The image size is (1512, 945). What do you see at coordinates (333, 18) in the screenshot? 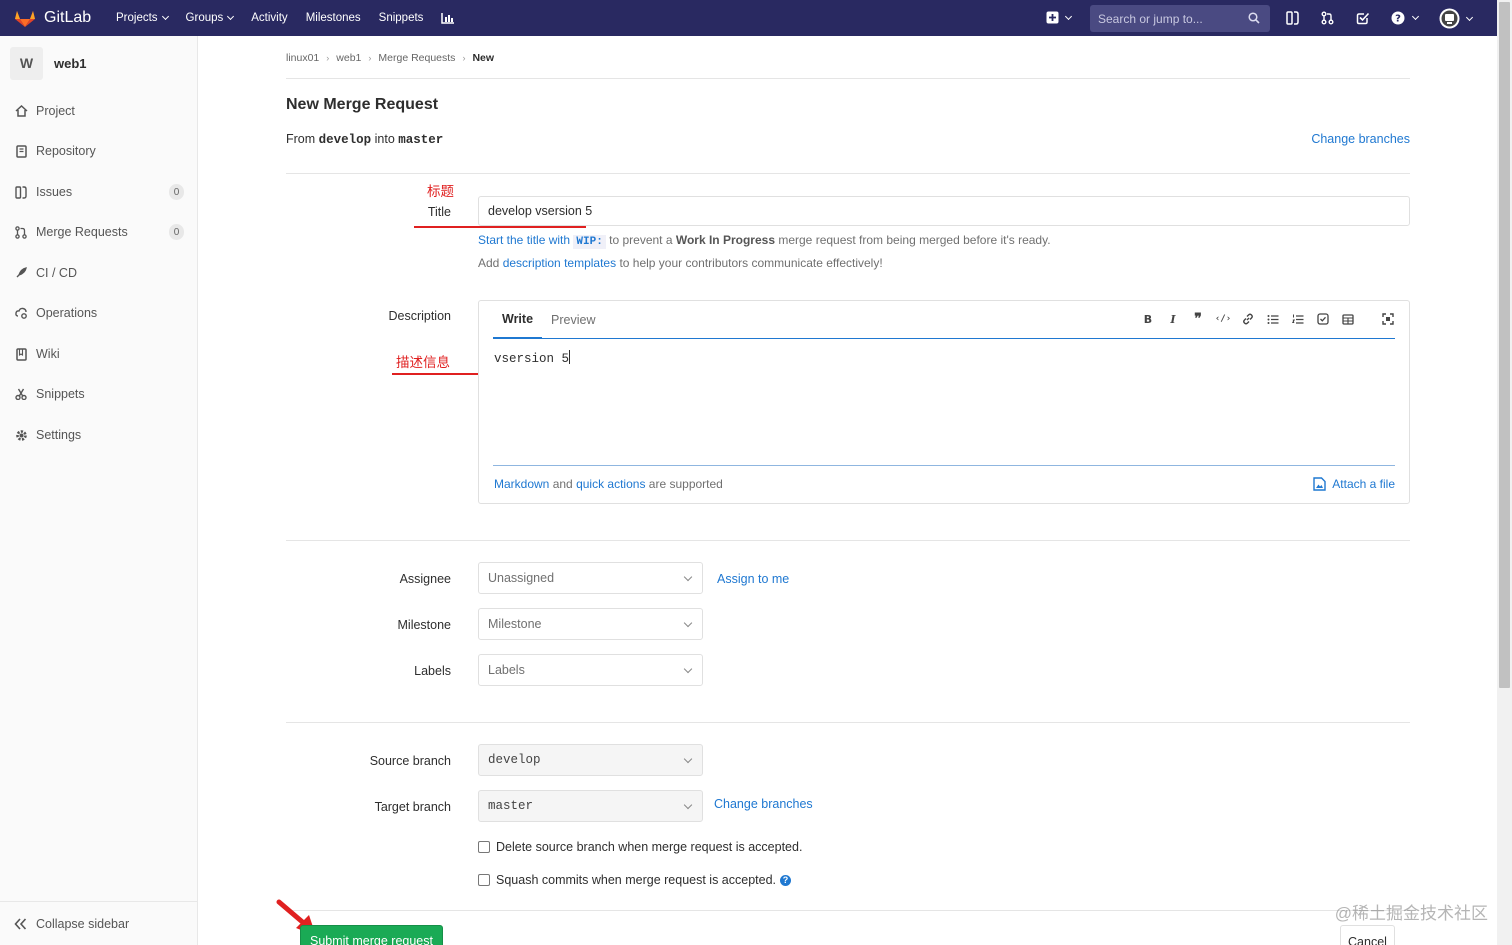
I see `nav-milestones: Milestones` at bounding box center [333, 18].